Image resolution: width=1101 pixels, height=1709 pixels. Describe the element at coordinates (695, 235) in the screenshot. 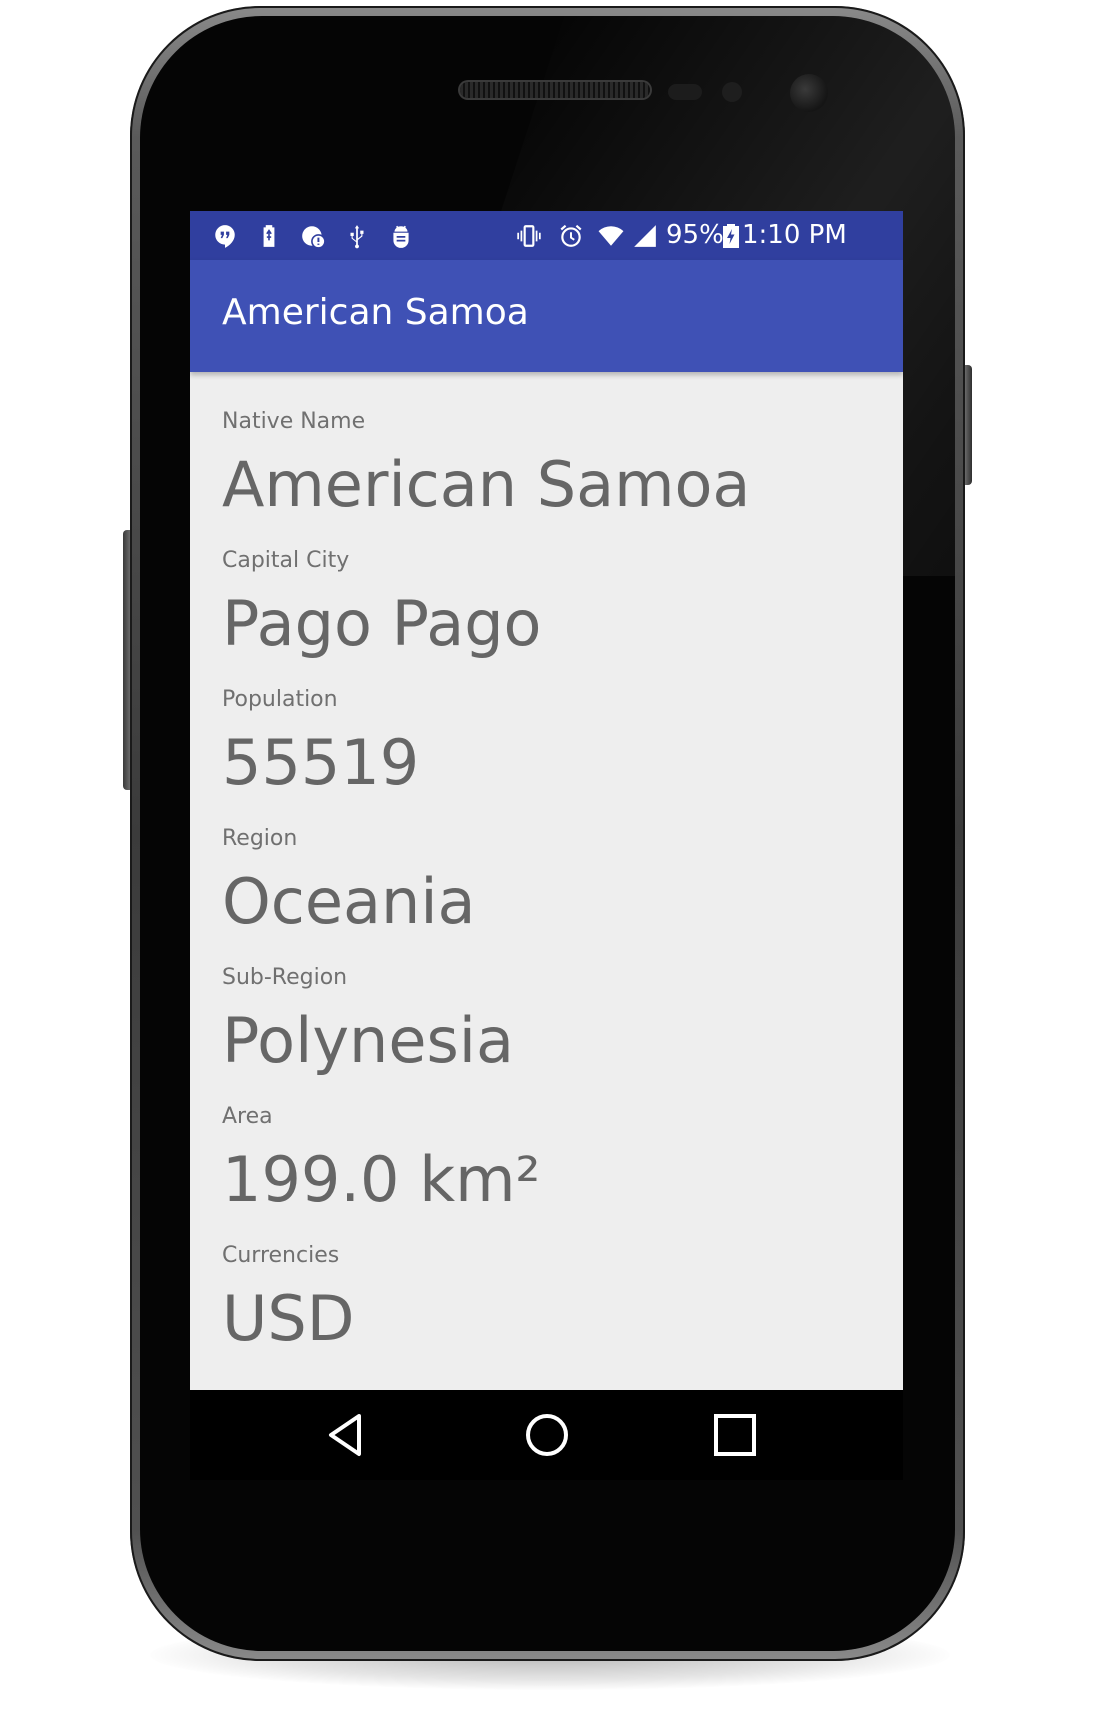

I see `battery-percent: 95%` at that location.